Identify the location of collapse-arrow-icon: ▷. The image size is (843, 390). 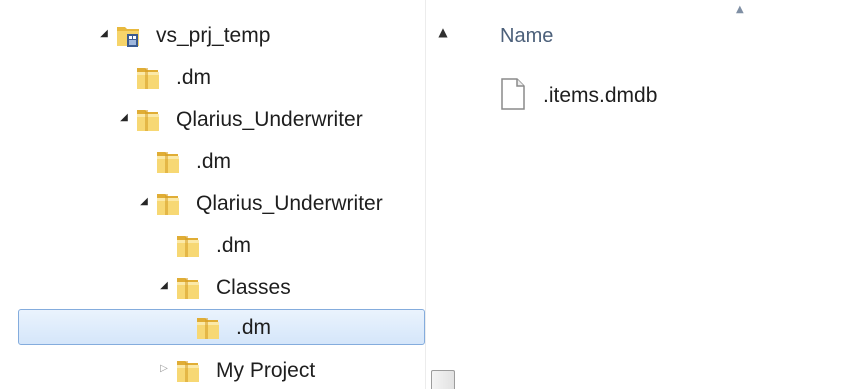
(164, 369).